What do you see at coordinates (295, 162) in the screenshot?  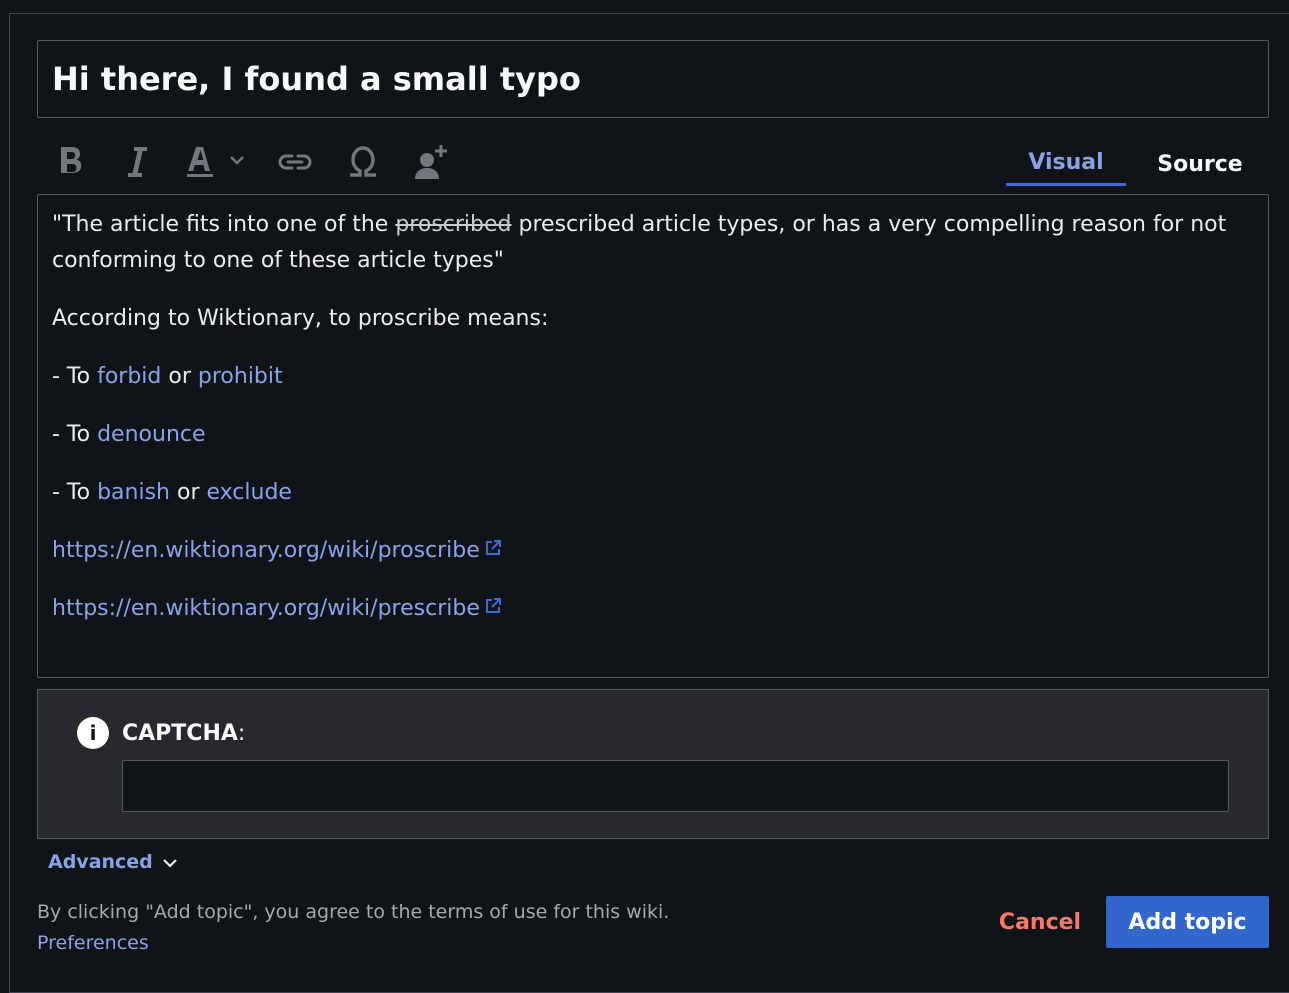 I see `link-icon` at bounding box center [295, 162].